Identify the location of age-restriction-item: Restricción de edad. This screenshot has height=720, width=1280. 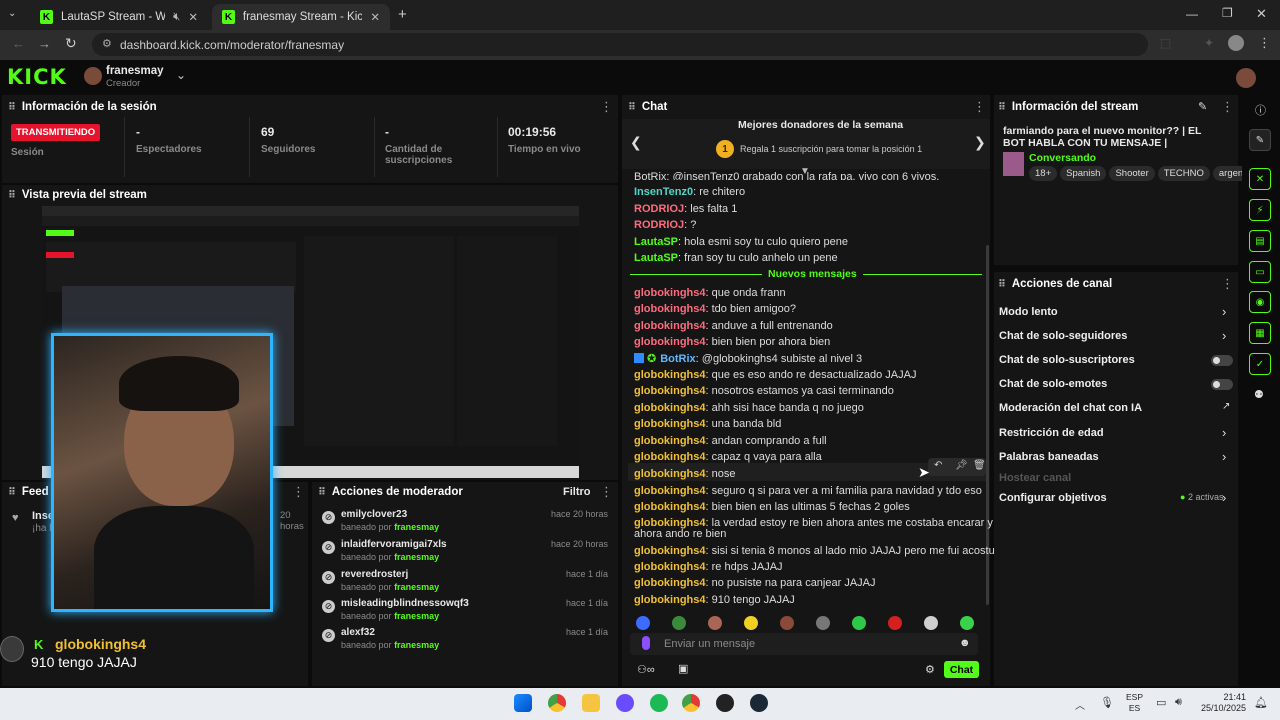
(1051, 433).